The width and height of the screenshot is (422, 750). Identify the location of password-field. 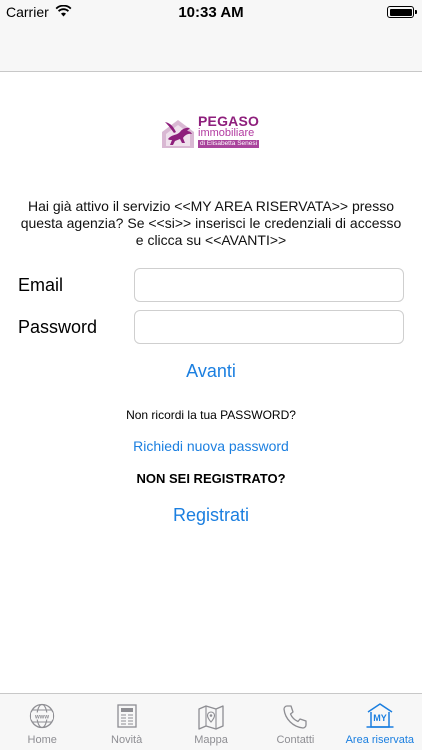
(269, 327).